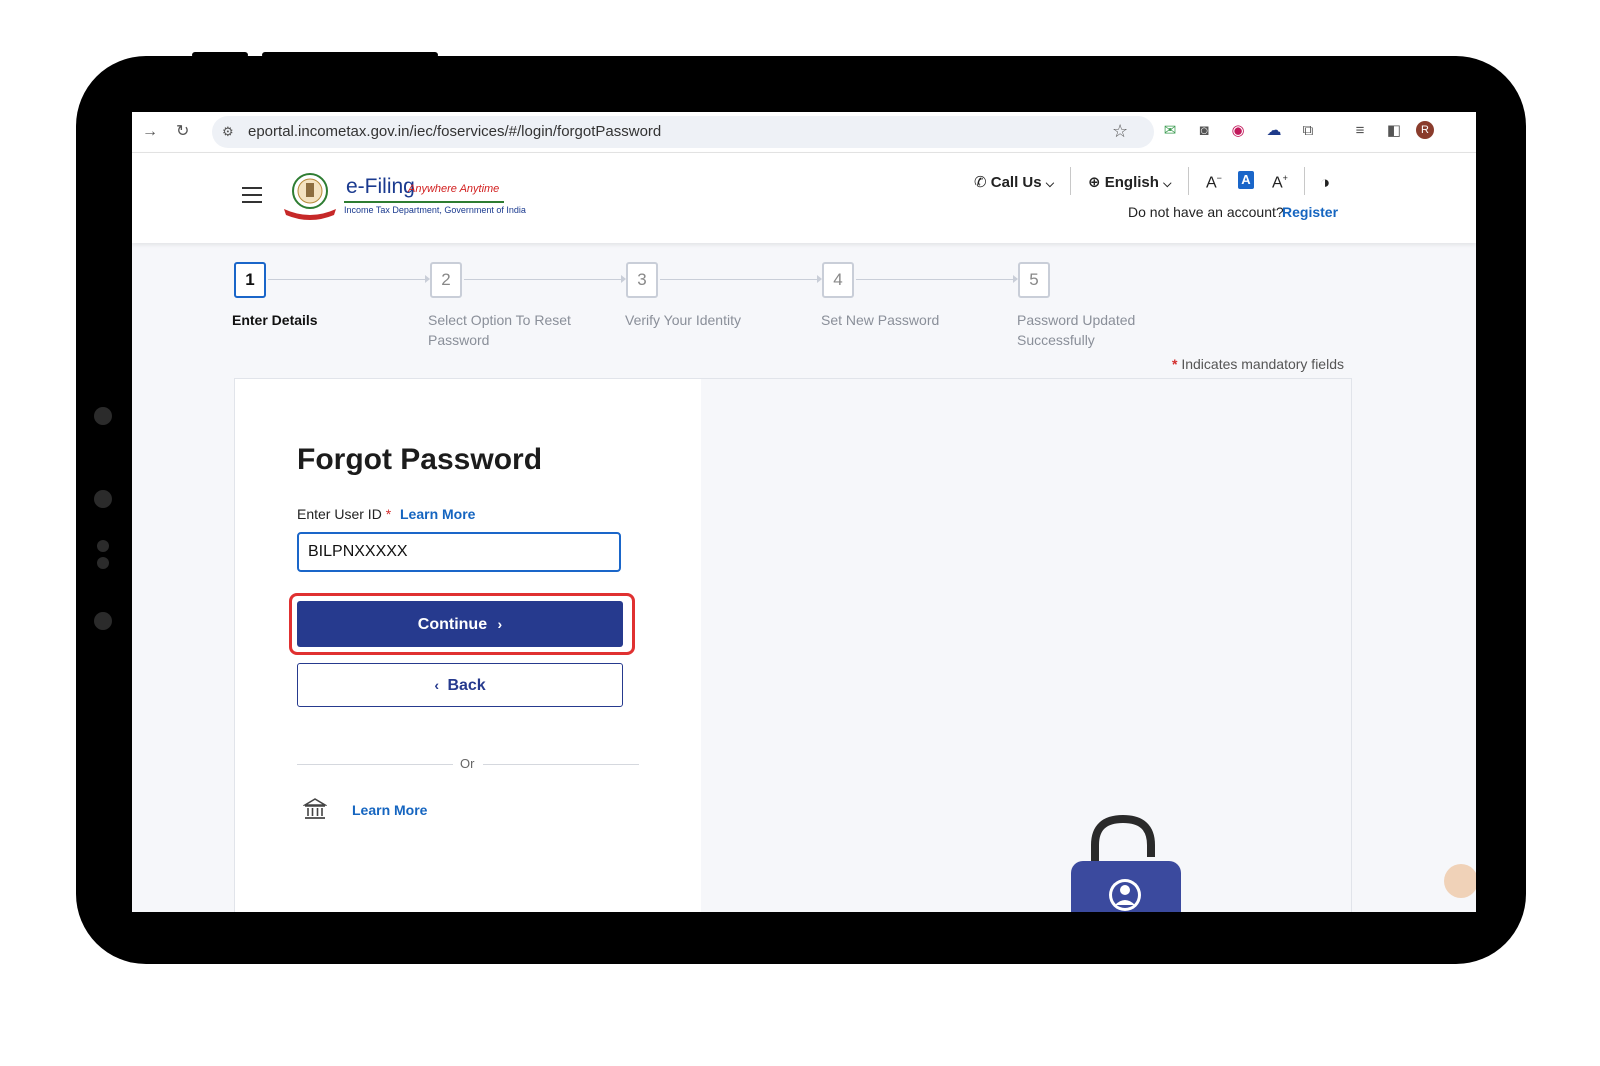 The height and width of the screenshot is (1066, 1600). I want to click on step-4-number: 4, so click(838, 280).